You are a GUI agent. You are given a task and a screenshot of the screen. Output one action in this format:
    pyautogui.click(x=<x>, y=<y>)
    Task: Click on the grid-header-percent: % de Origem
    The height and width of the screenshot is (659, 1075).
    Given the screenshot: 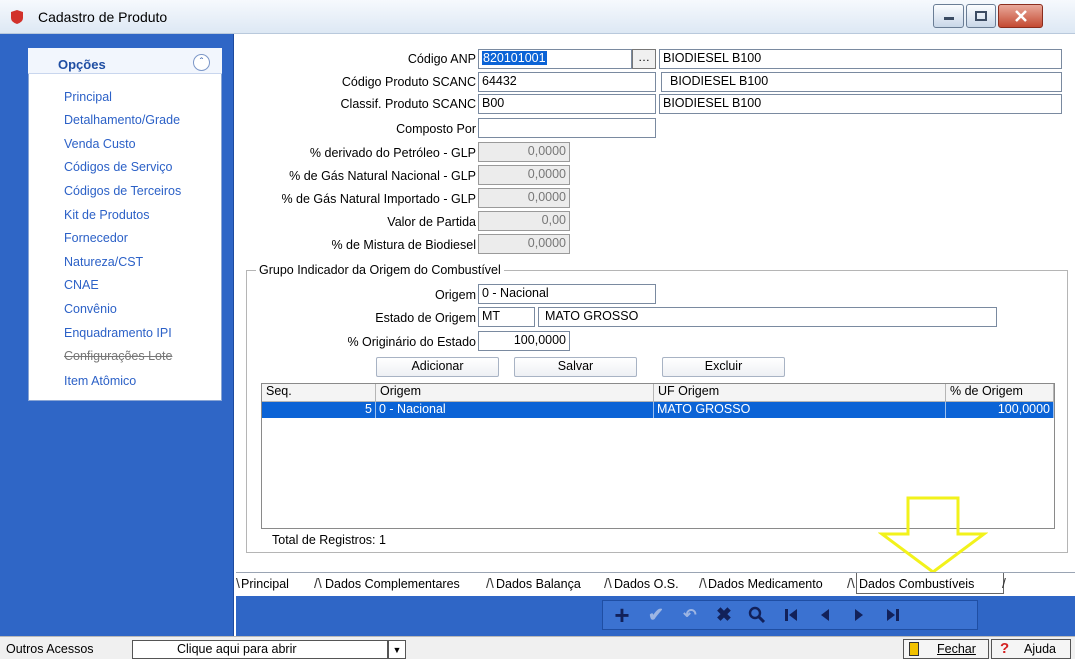 What is the action you would take?
    pyautogui.click(x=1000, y=393)
    